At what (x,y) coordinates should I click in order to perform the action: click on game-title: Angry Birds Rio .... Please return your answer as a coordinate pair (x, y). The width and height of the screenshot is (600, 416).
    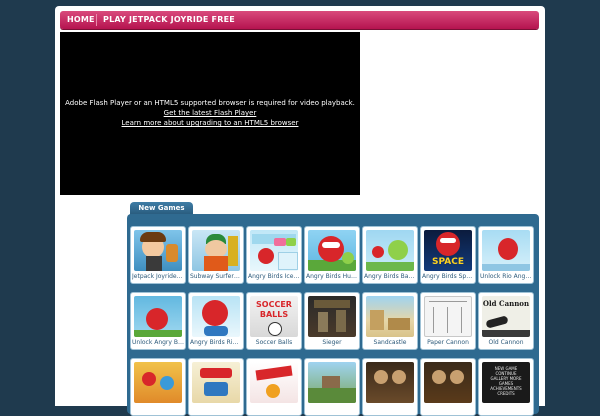
    Looking at the image, I should click on (216, 342).